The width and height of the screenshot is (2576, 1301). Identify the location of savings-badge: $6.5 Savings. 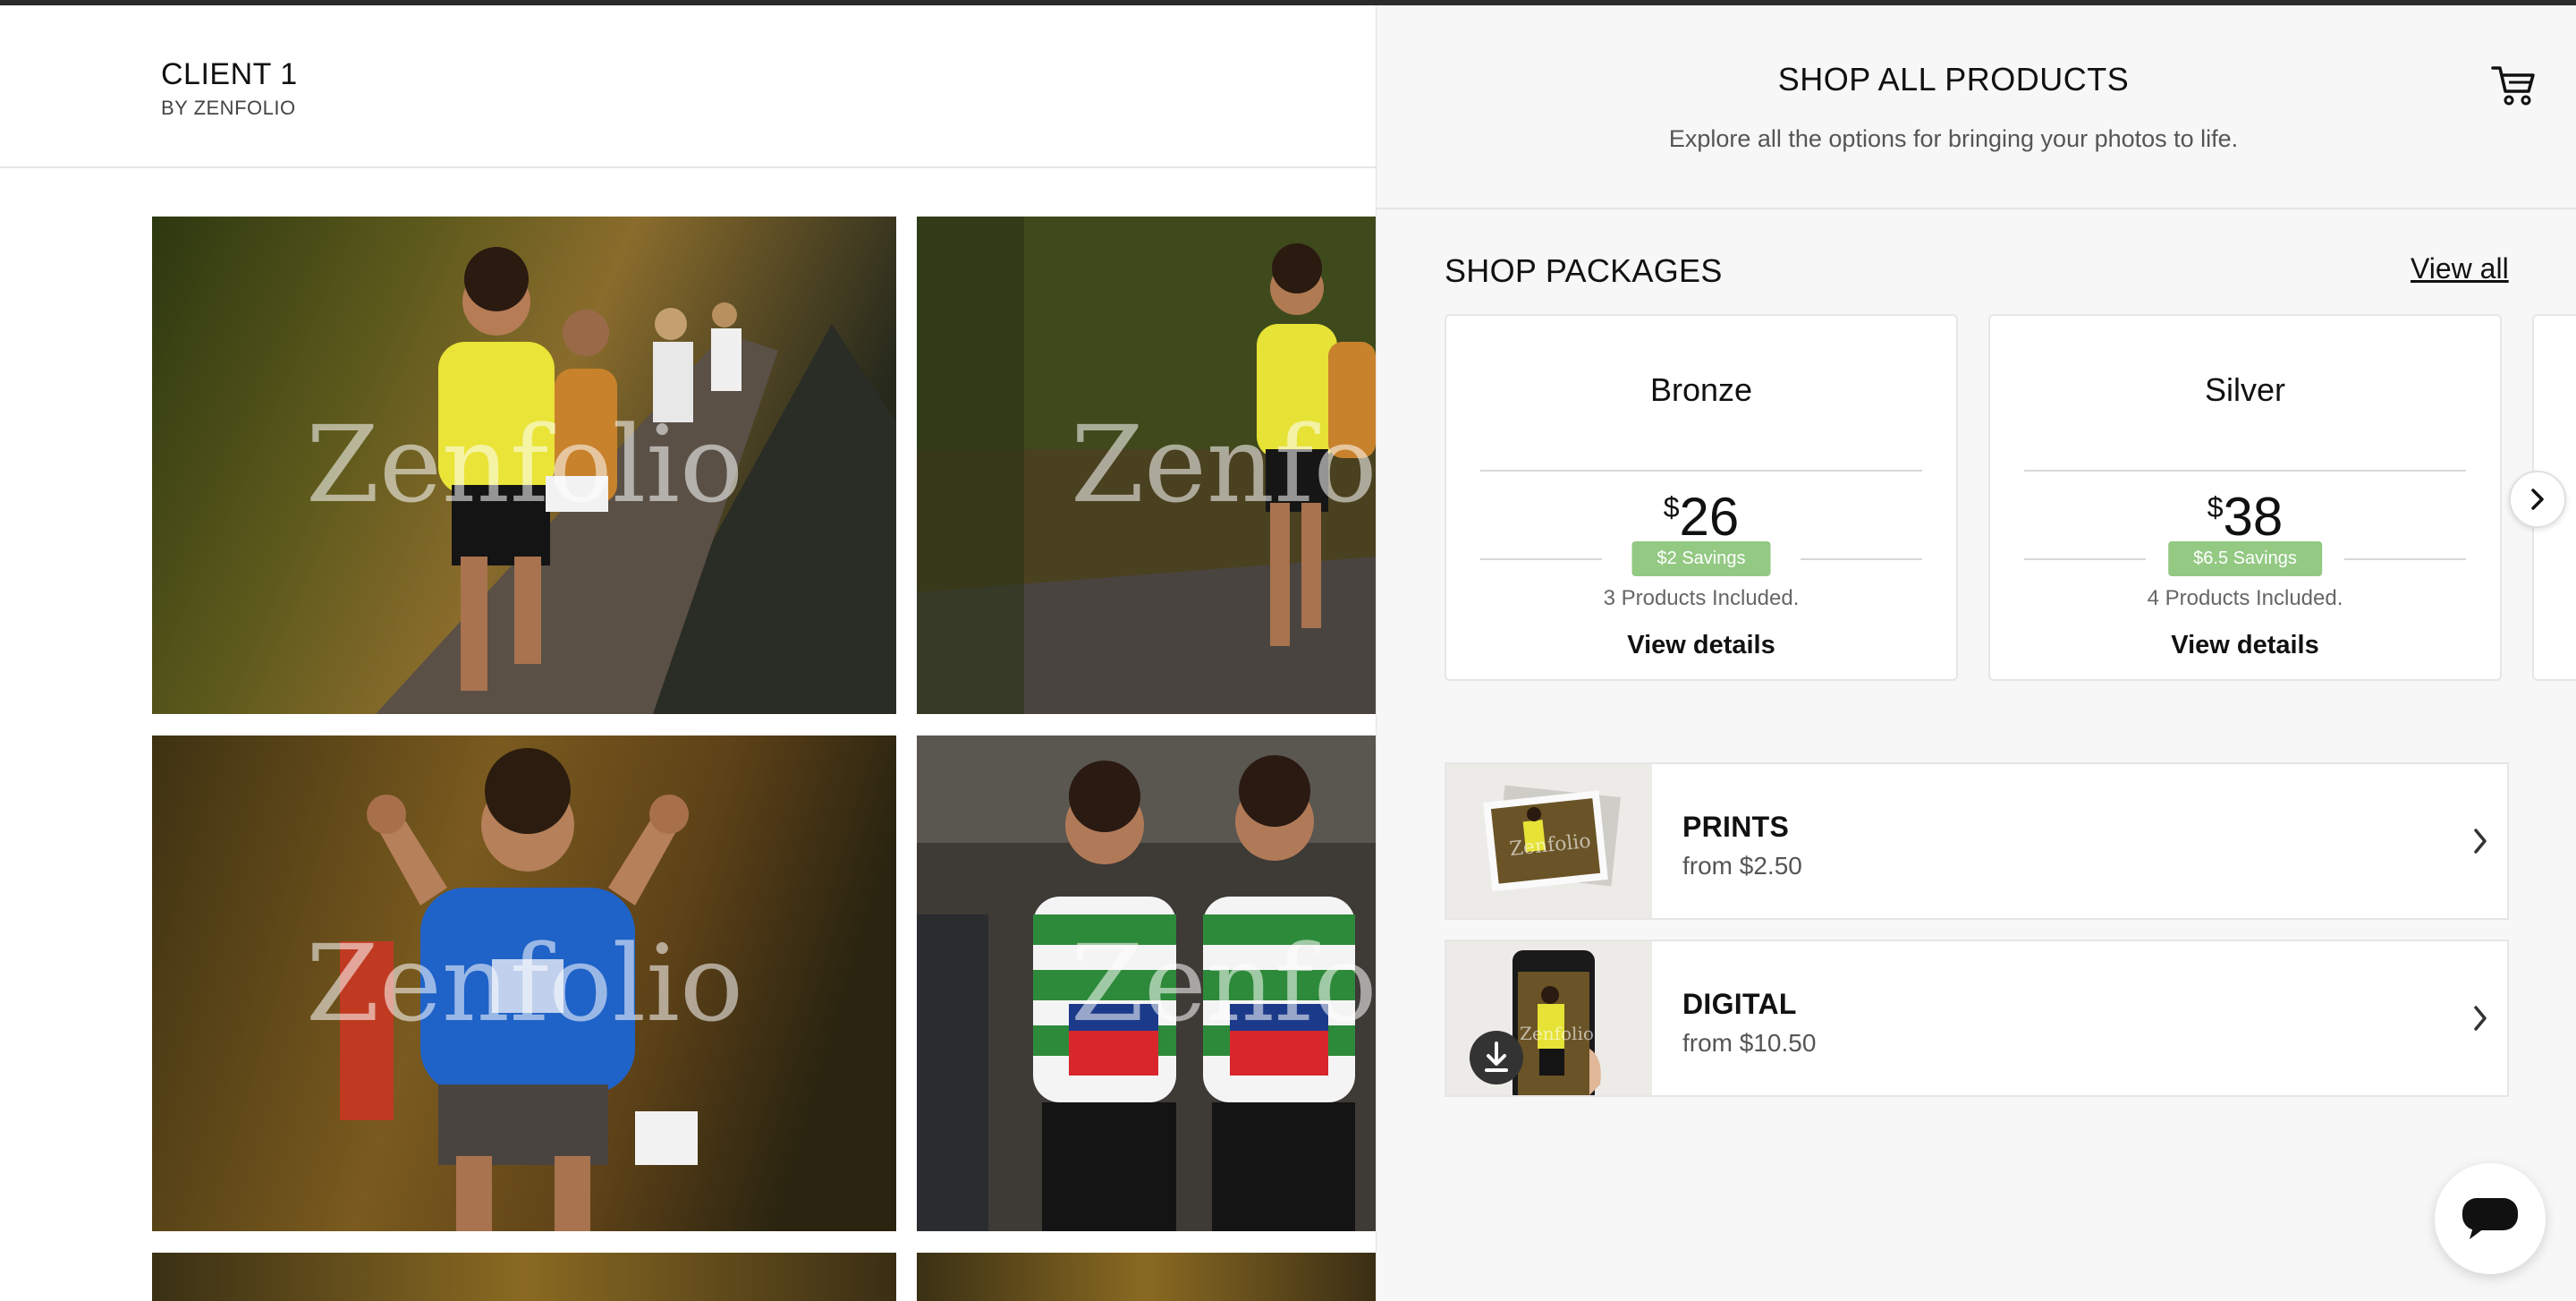
(2245, 558).